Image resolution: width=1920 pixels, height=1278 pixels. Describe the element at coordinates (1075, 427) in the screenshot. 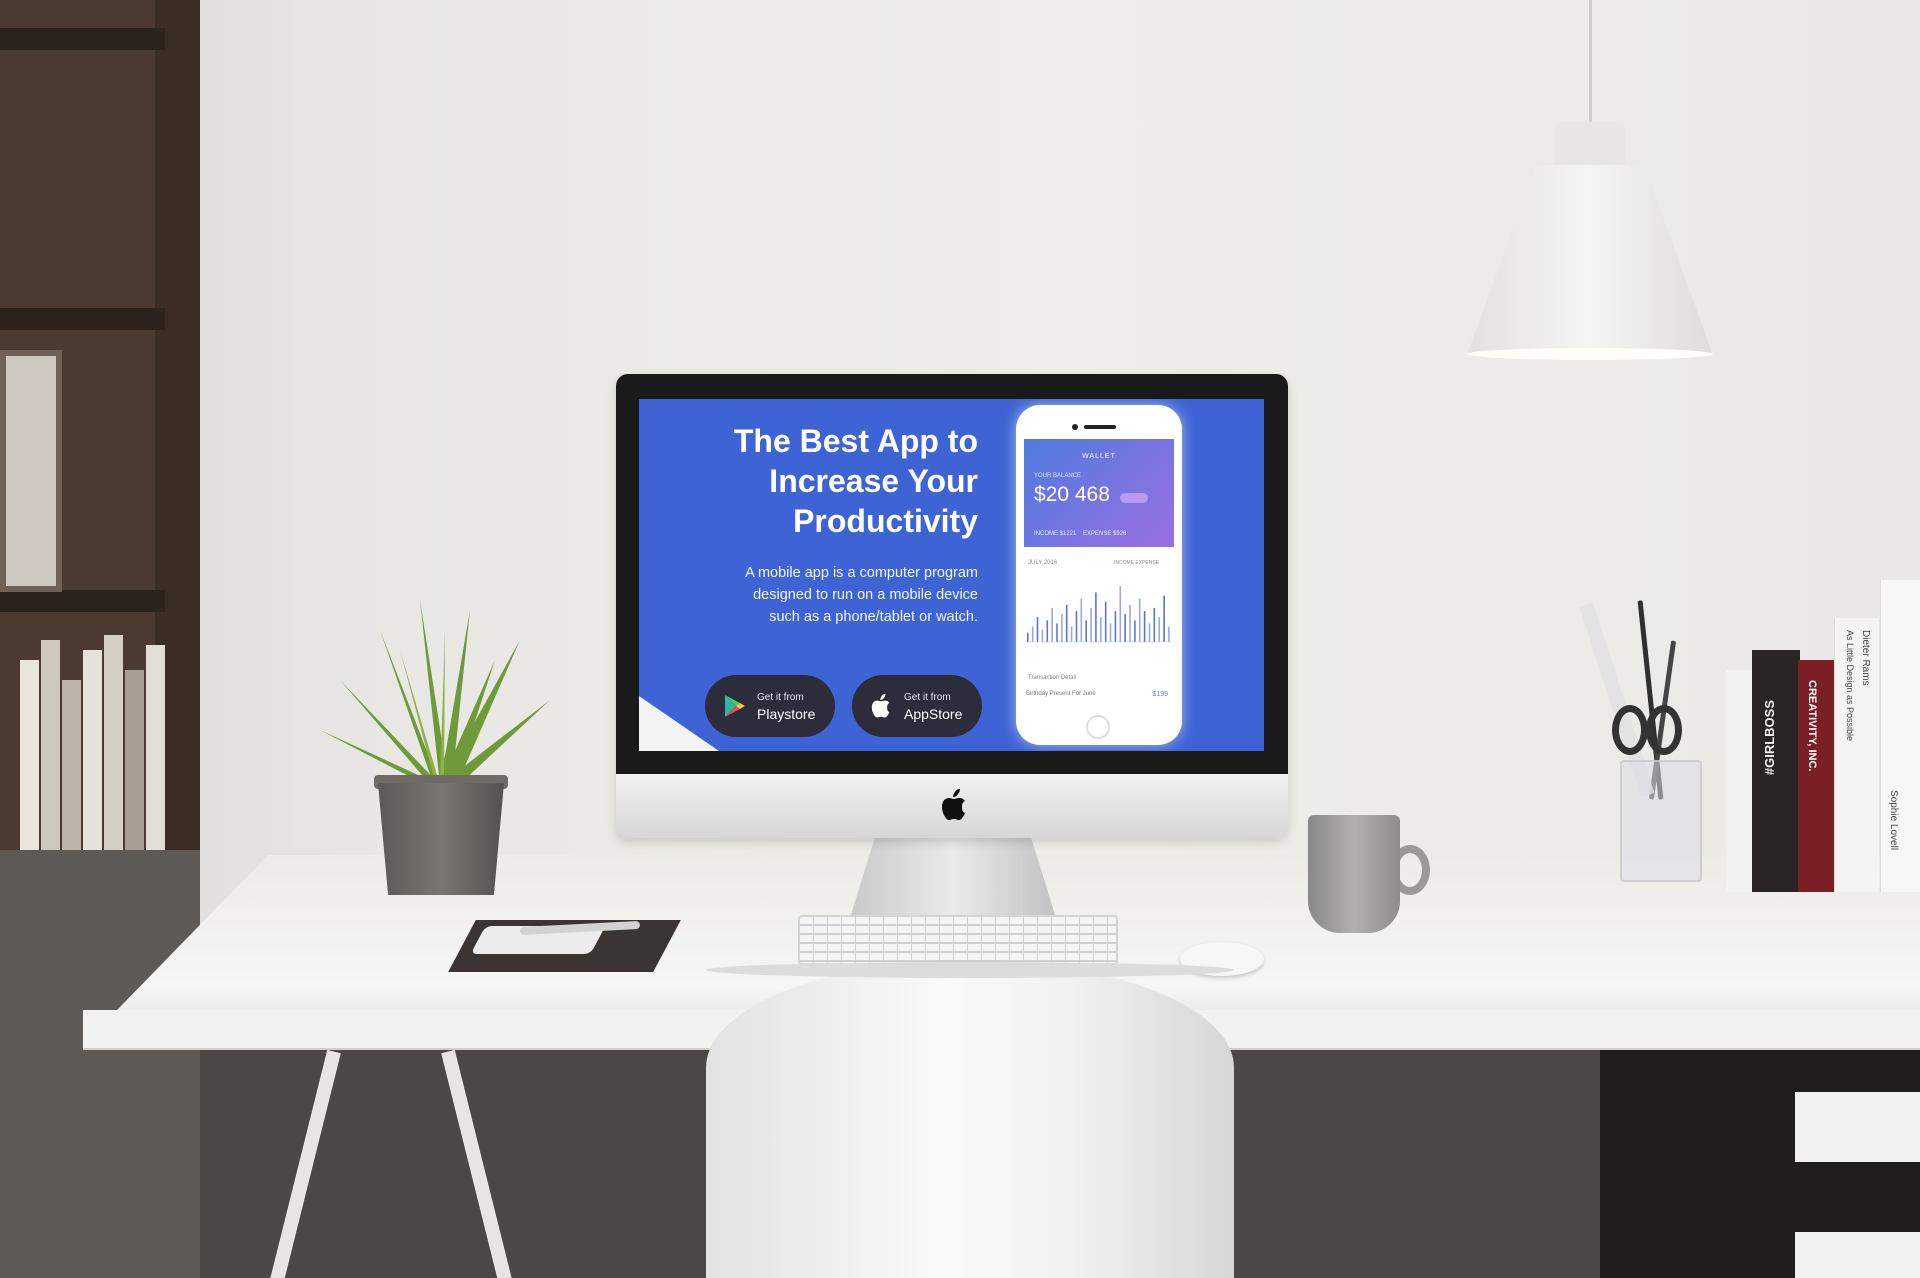

I see `phone-camera` at that location.